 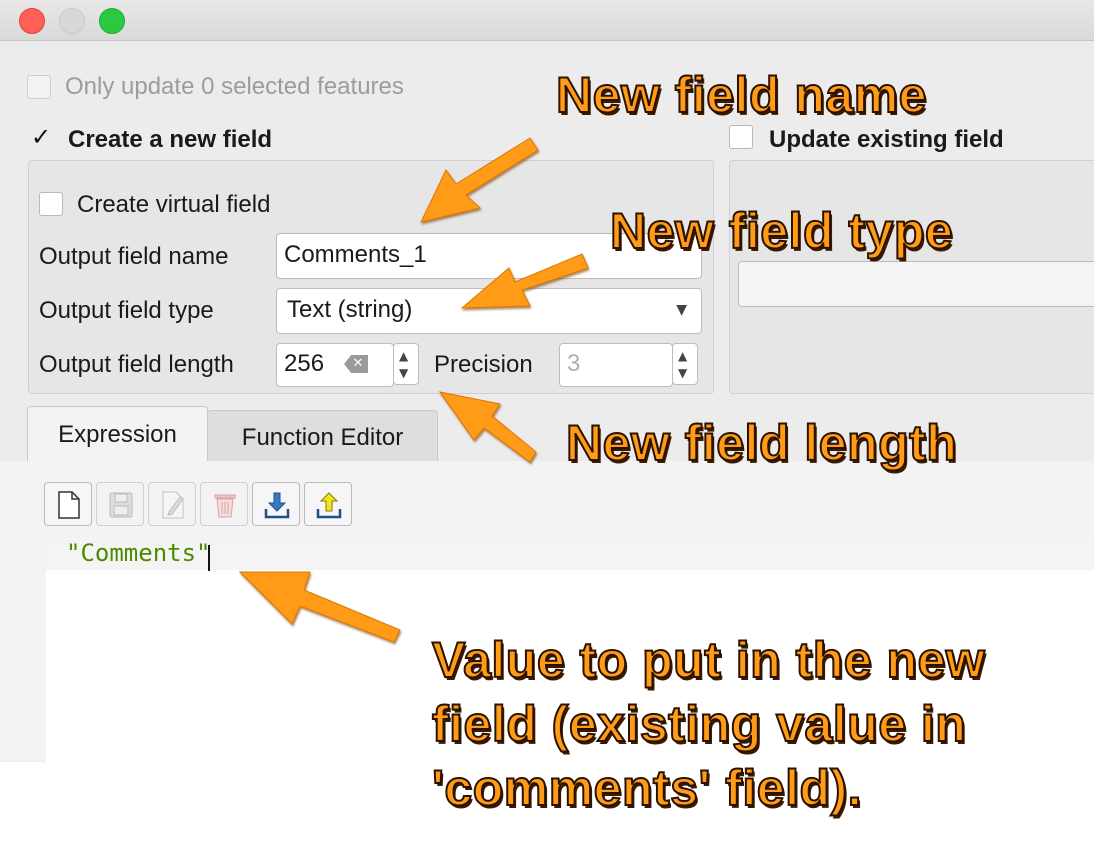 What do you see at coordinates (781, 231) in the screenshot?
I see `annotation-field-type: New field type` at bounding box center [781, 231].